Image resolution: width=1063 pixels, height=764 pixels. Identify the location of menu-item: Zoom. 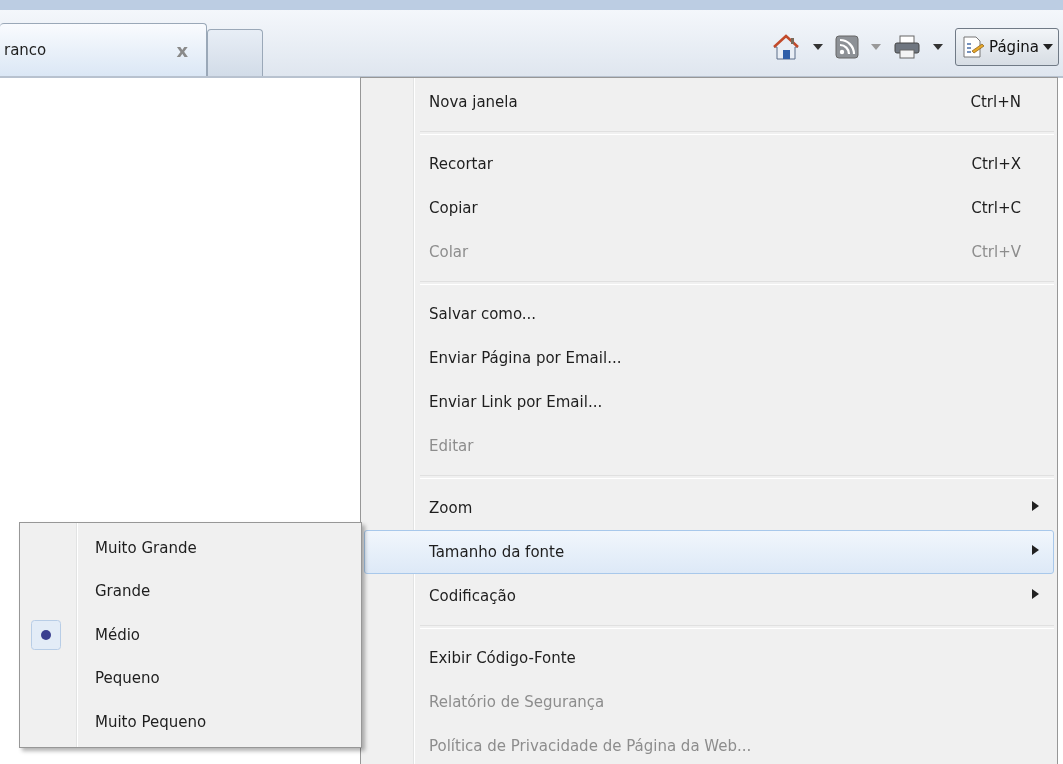
(709, 508).